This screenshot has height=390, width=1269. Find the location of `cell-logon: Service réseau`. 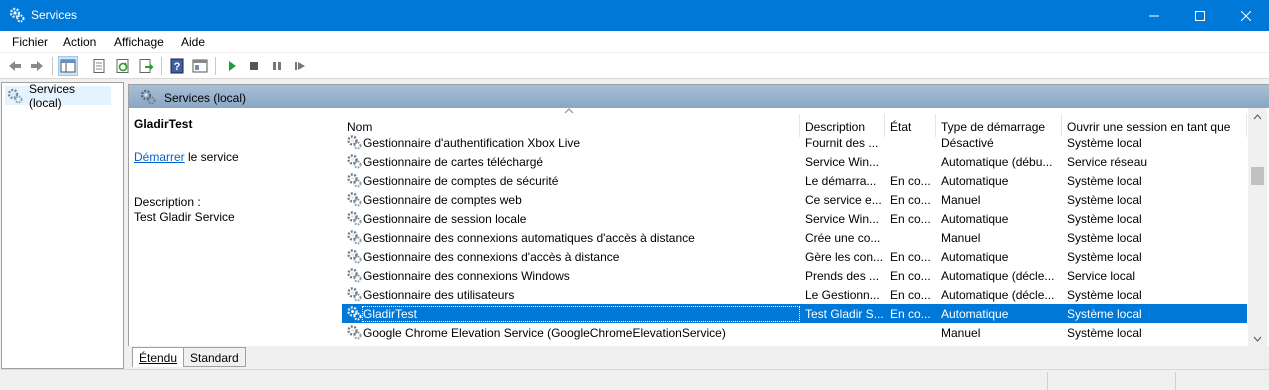

cell-logon: Service réseau is located at coordinates (1107, 162).